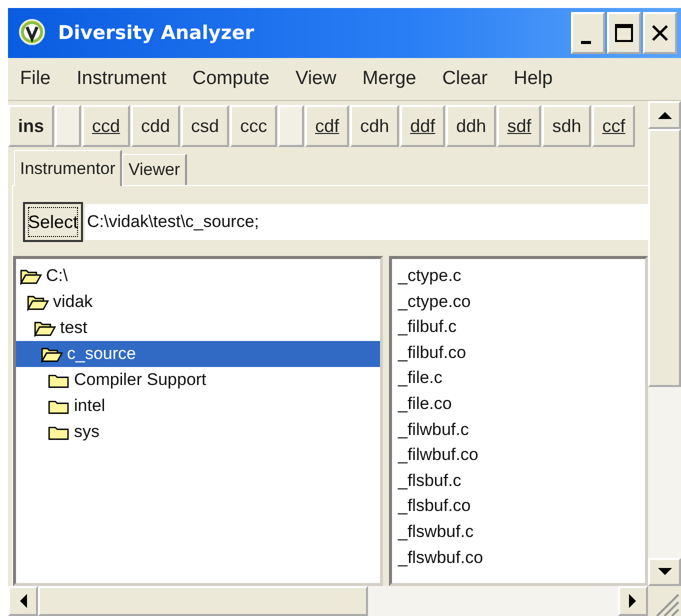  Describe the element at coordinates (430, 276) in the screenshot. I see `list-entry: _ctype.c` at that location.